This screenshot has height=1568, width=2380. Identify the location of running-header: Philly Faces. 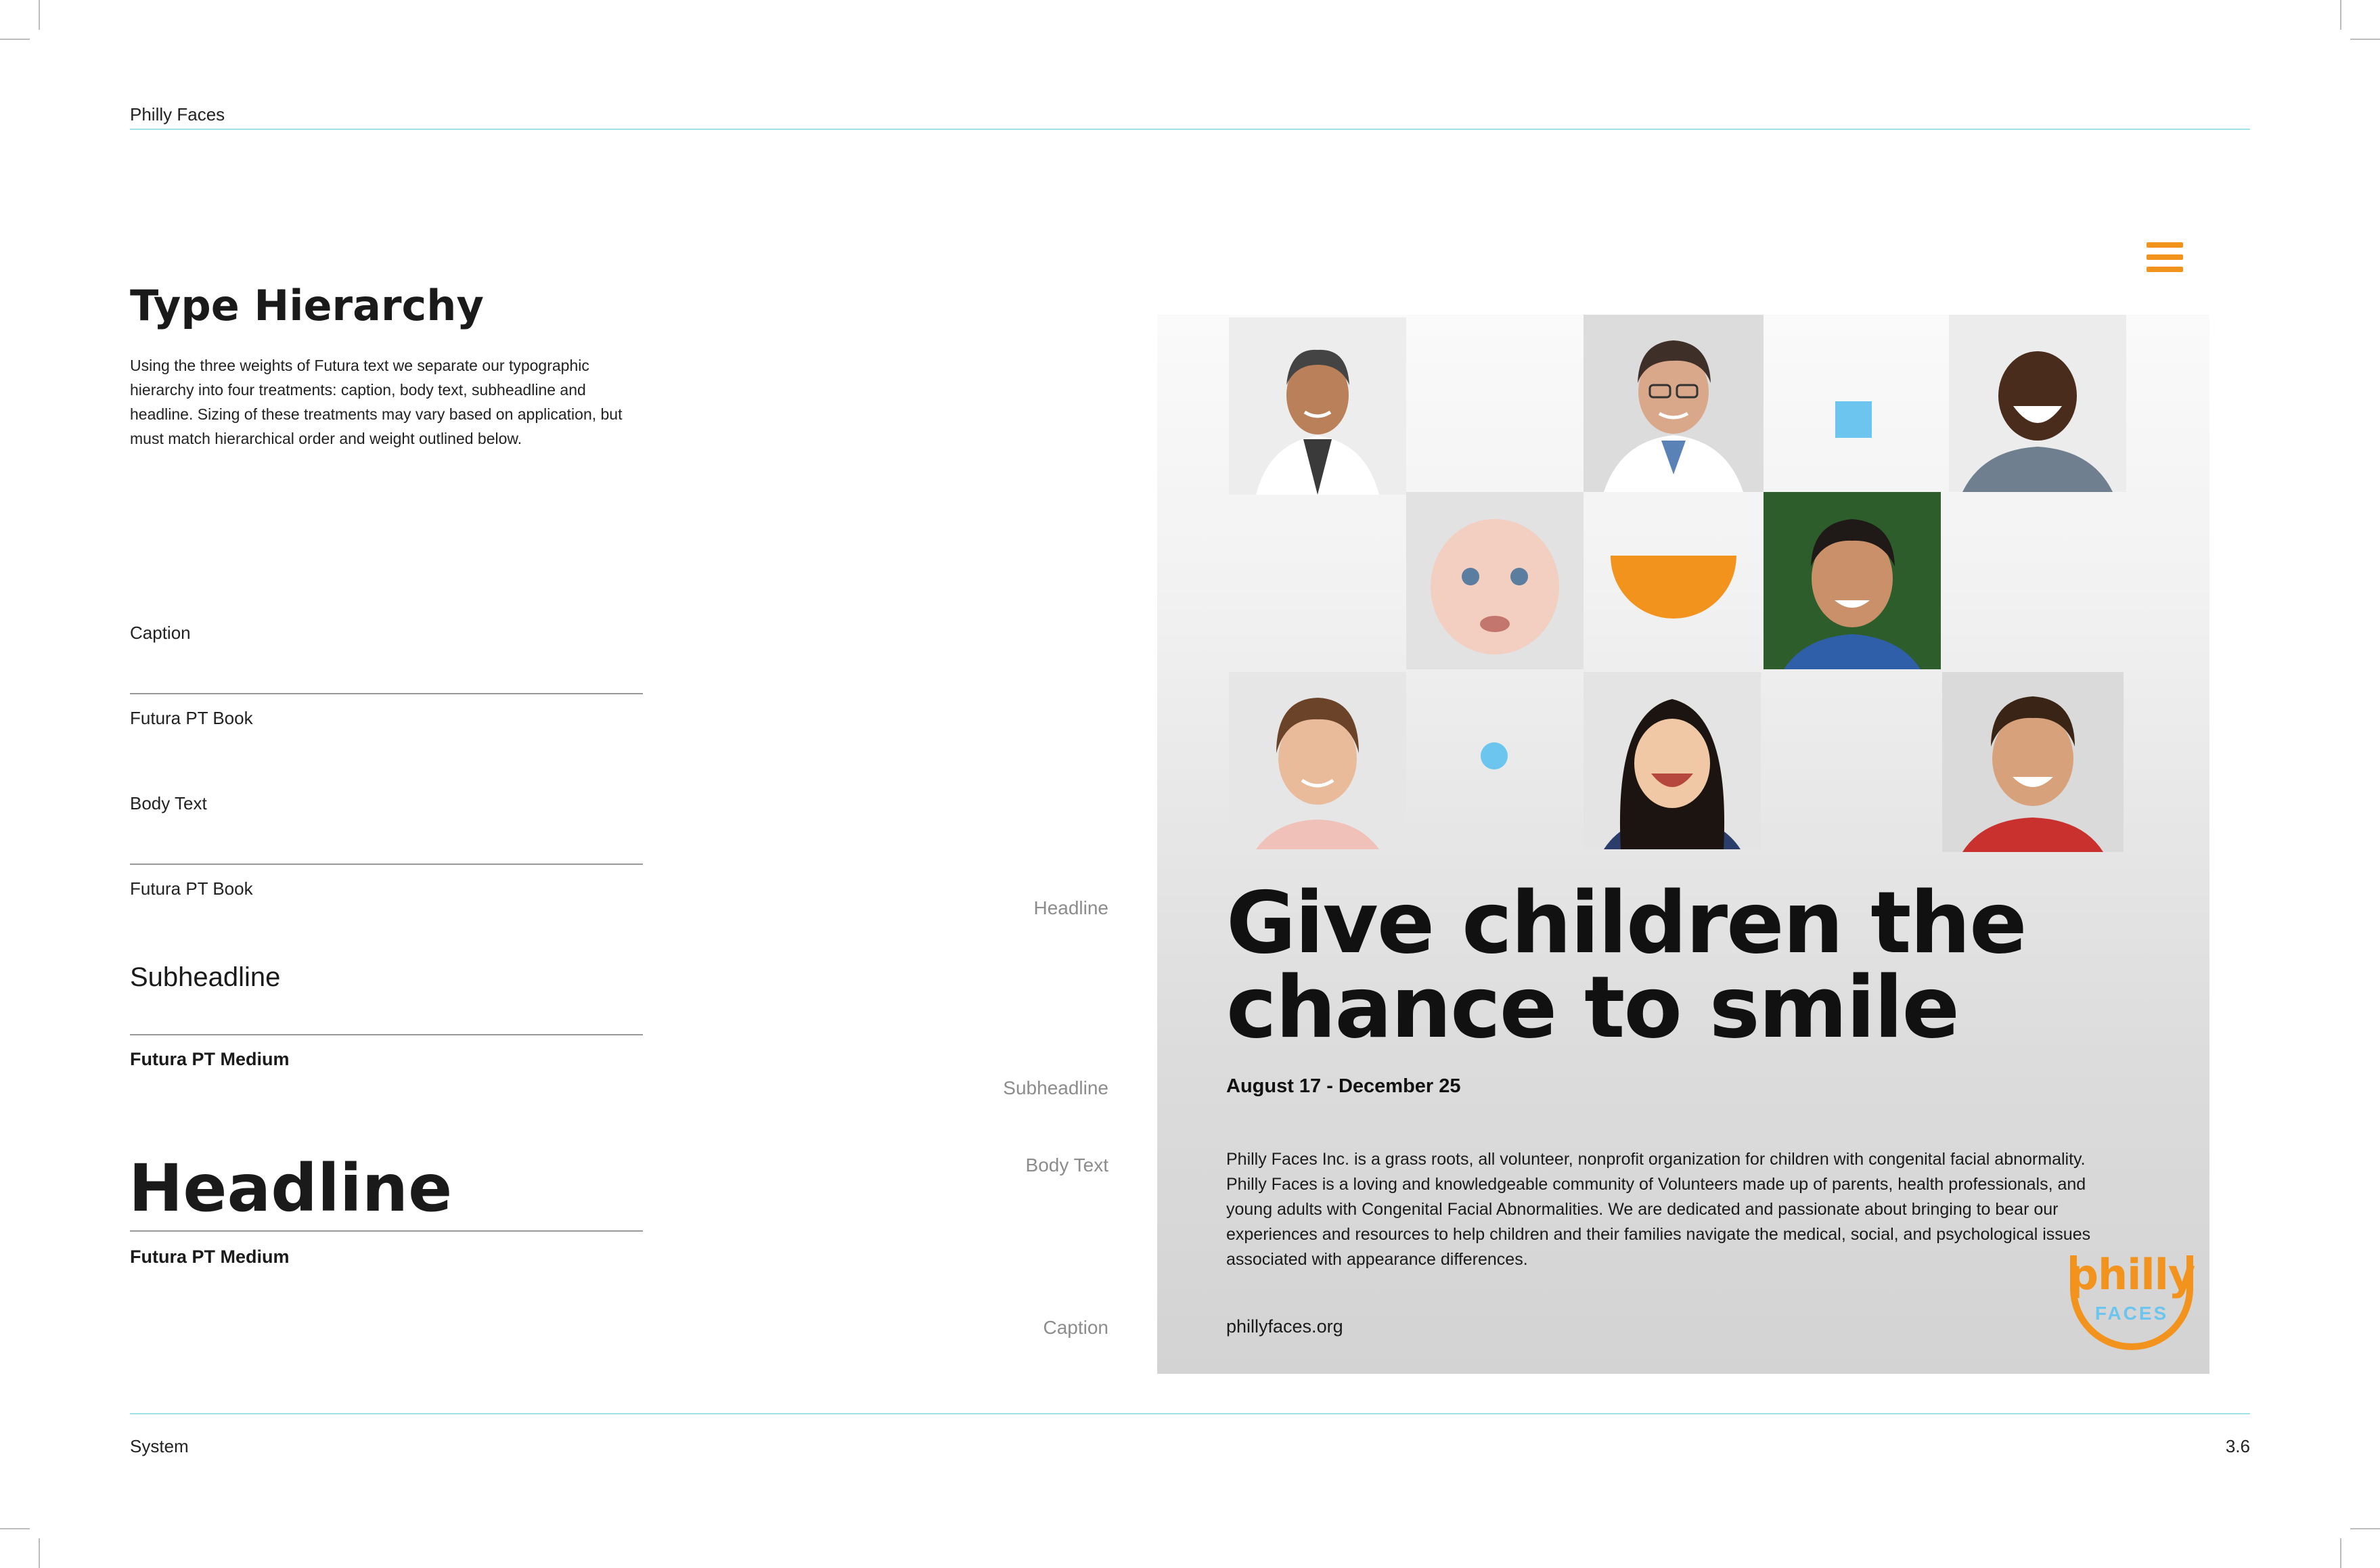
(177, 114).